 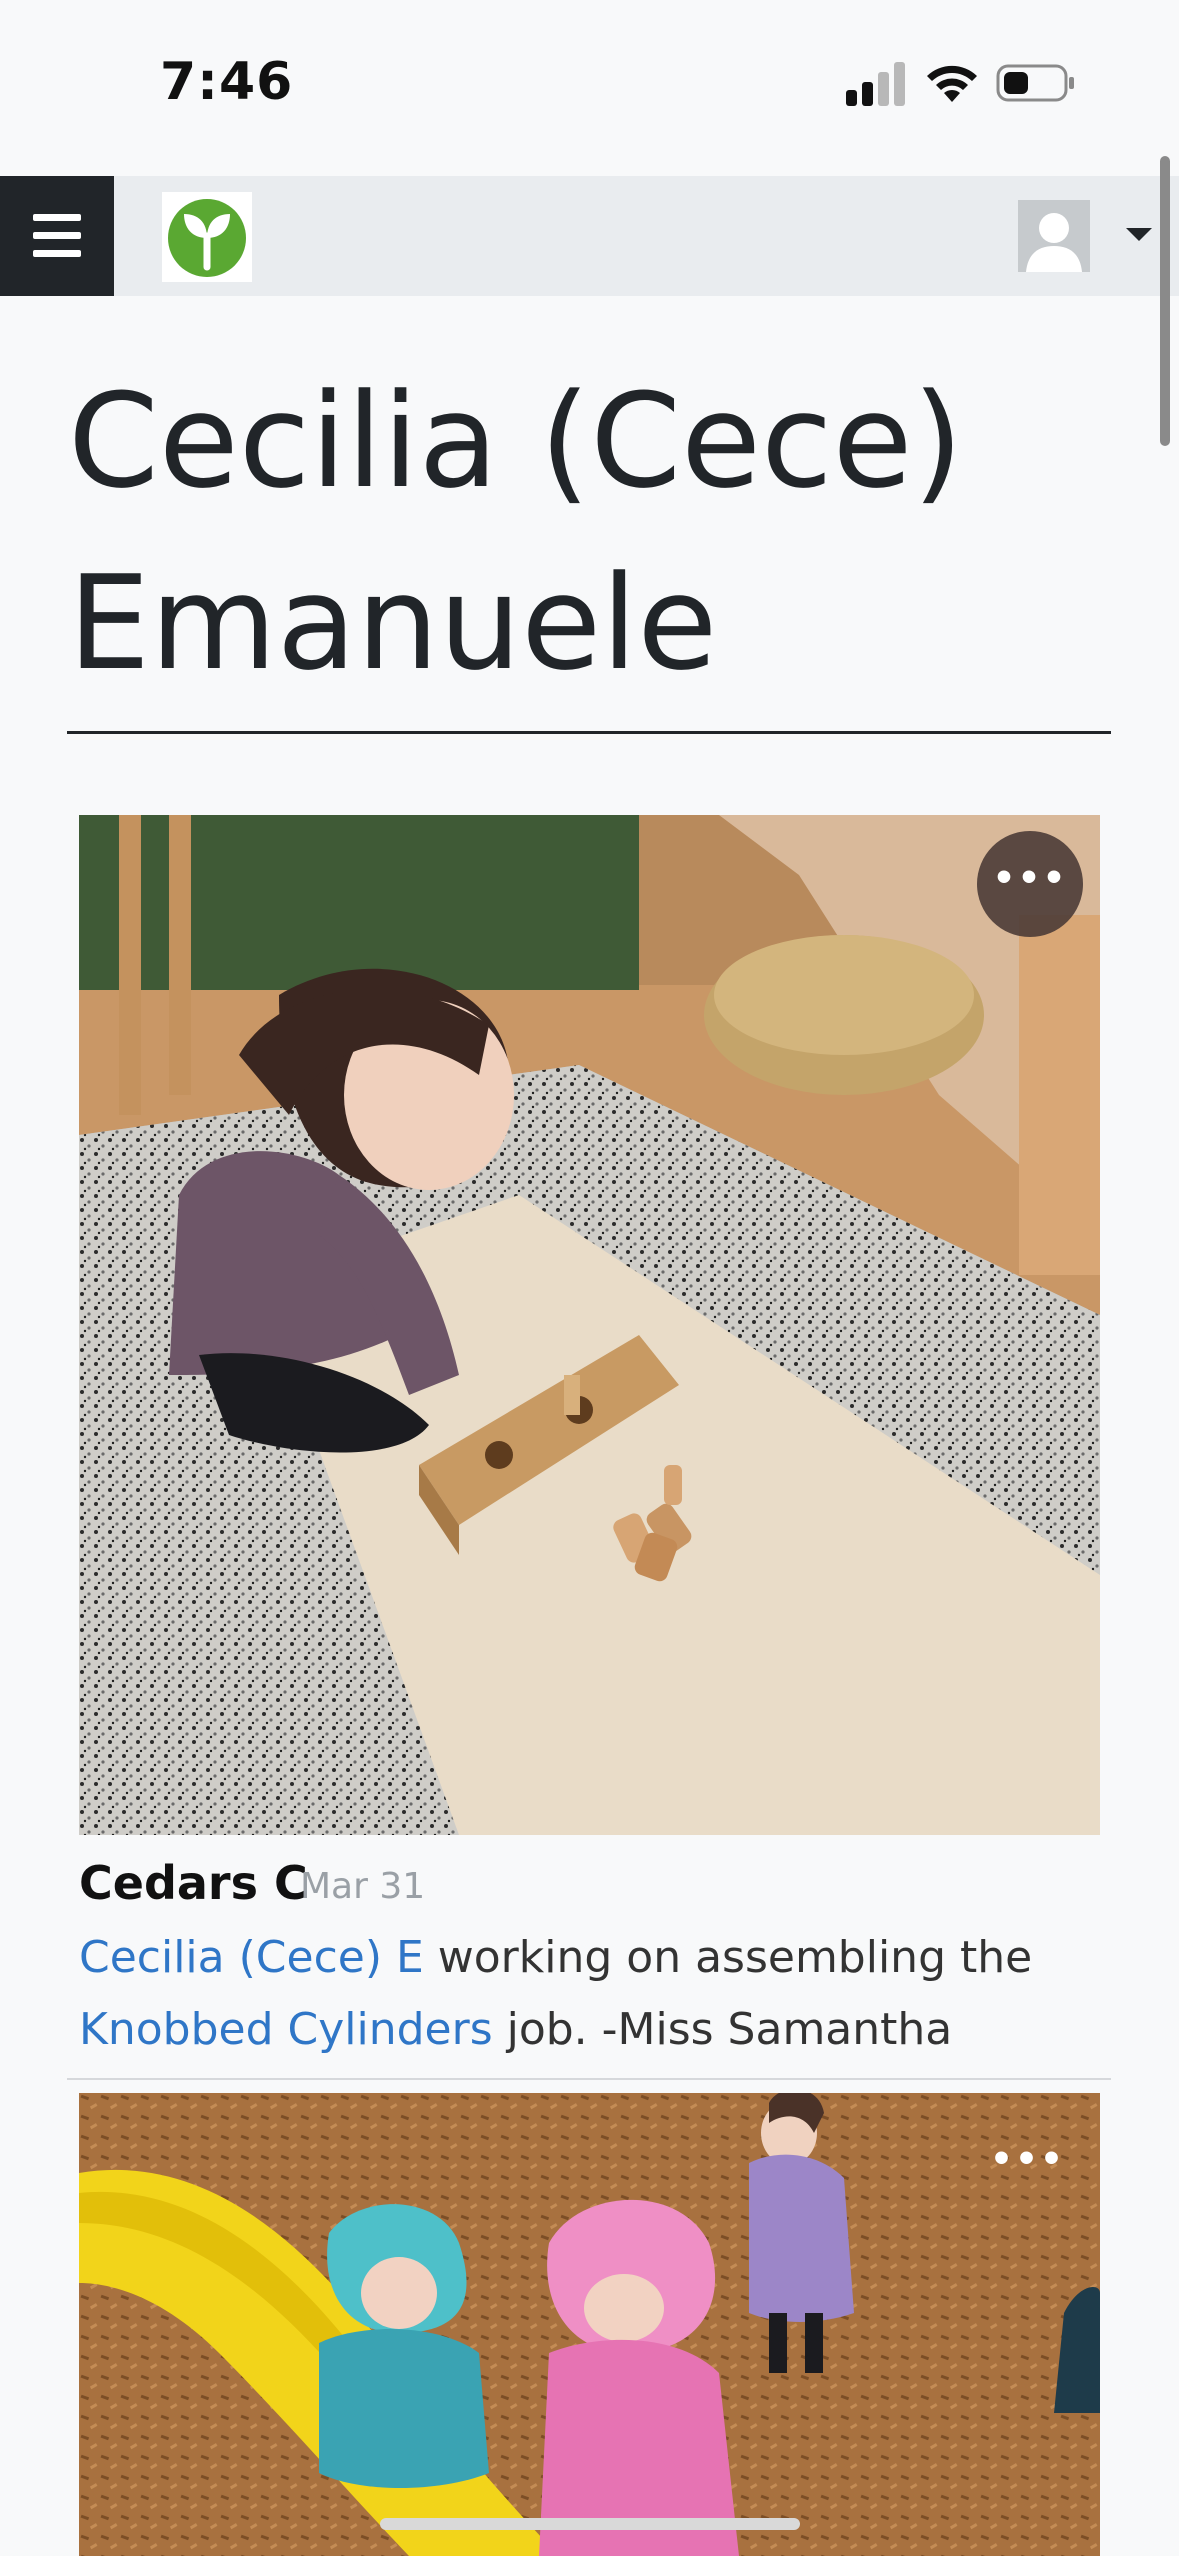 What do you see at coordinates (589, 236) in the screenshot?
I see `top-navbar` at bounding box center [589, 236].